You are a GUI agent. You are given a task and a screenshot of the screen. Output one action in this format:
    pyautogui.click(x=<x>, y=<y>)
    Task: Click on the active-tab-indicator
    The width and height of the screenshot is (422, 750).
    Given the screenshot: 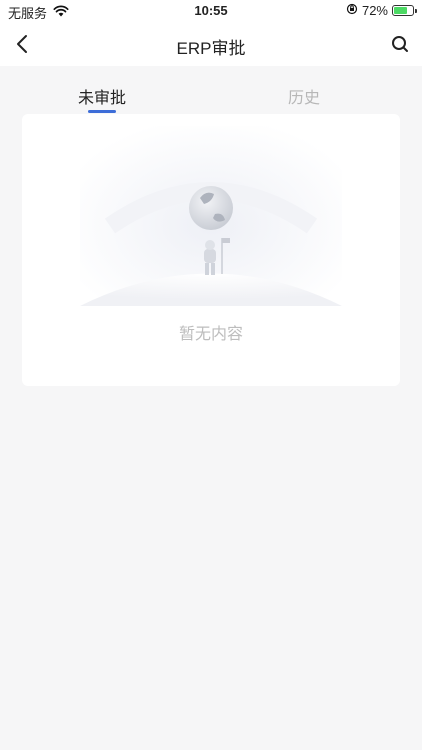 What is the action you would take?
    pyautogui.click(x=102, y=111)
    